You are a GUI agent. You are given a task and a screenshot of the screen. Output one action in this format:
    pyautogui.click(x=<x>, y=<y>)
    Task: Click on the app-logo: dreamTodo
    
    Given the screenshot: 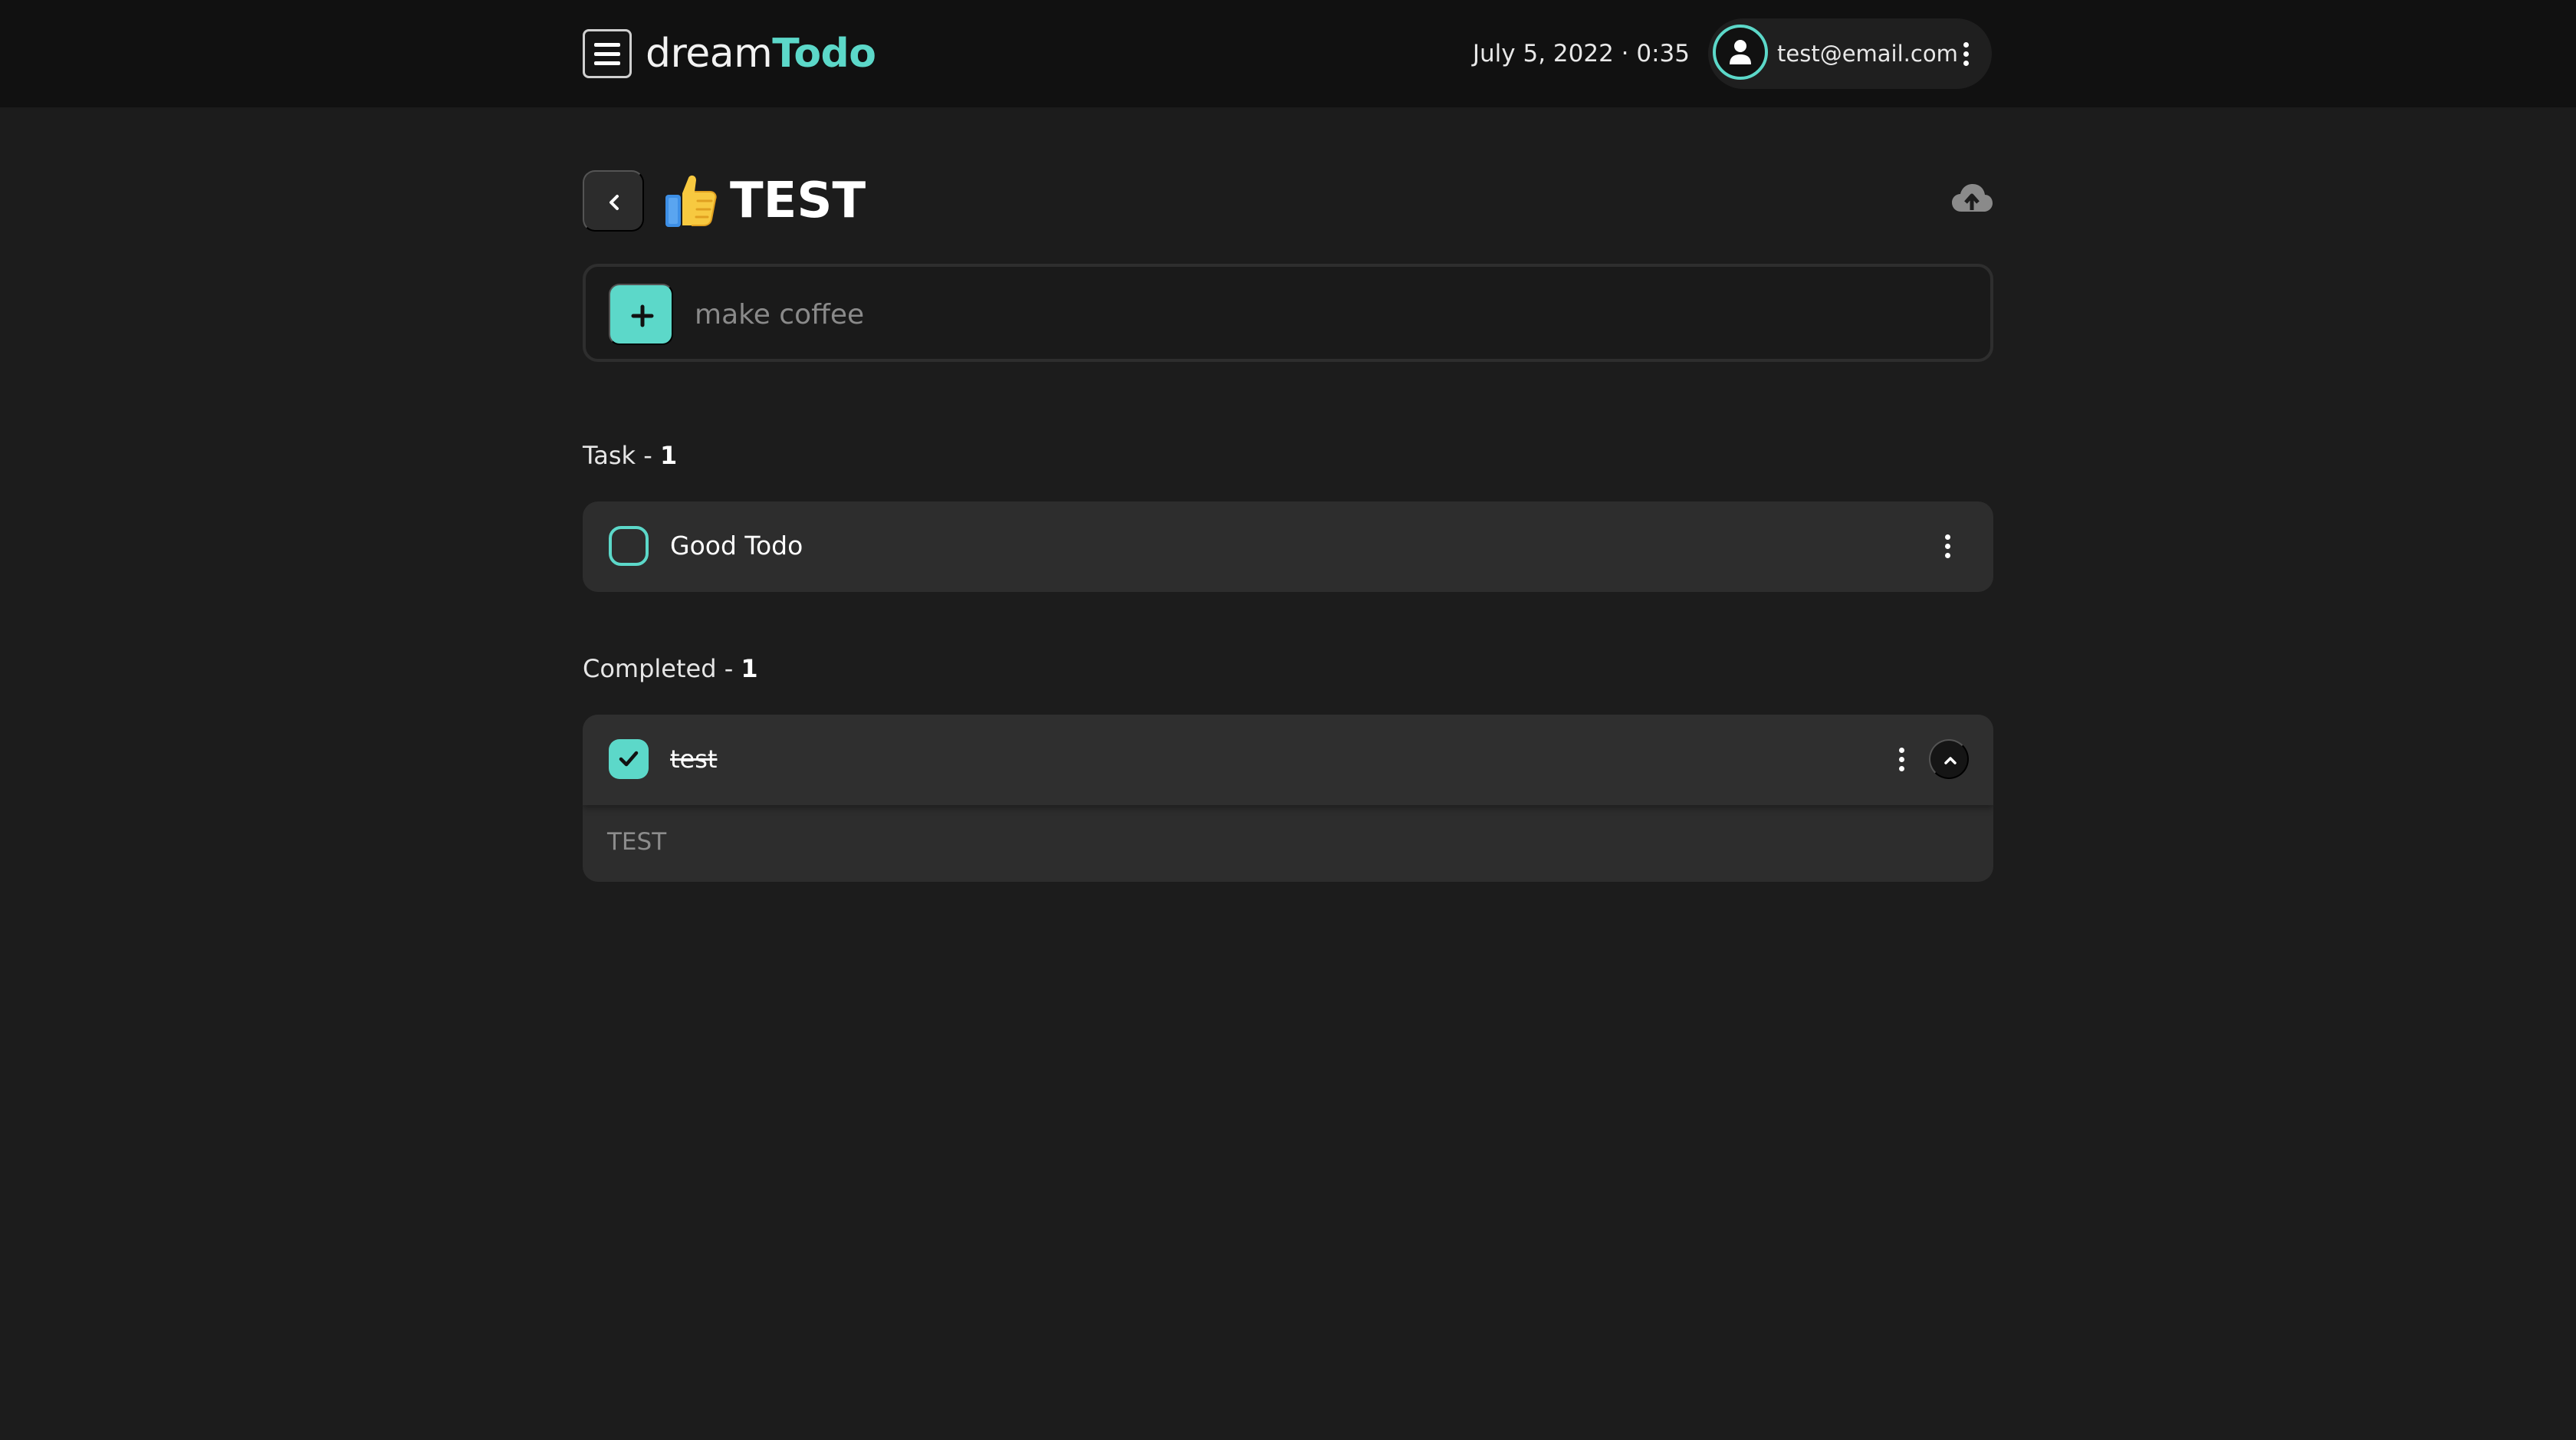 What is the action you would take?
    pyautogui.click(x=761, y=54)
    